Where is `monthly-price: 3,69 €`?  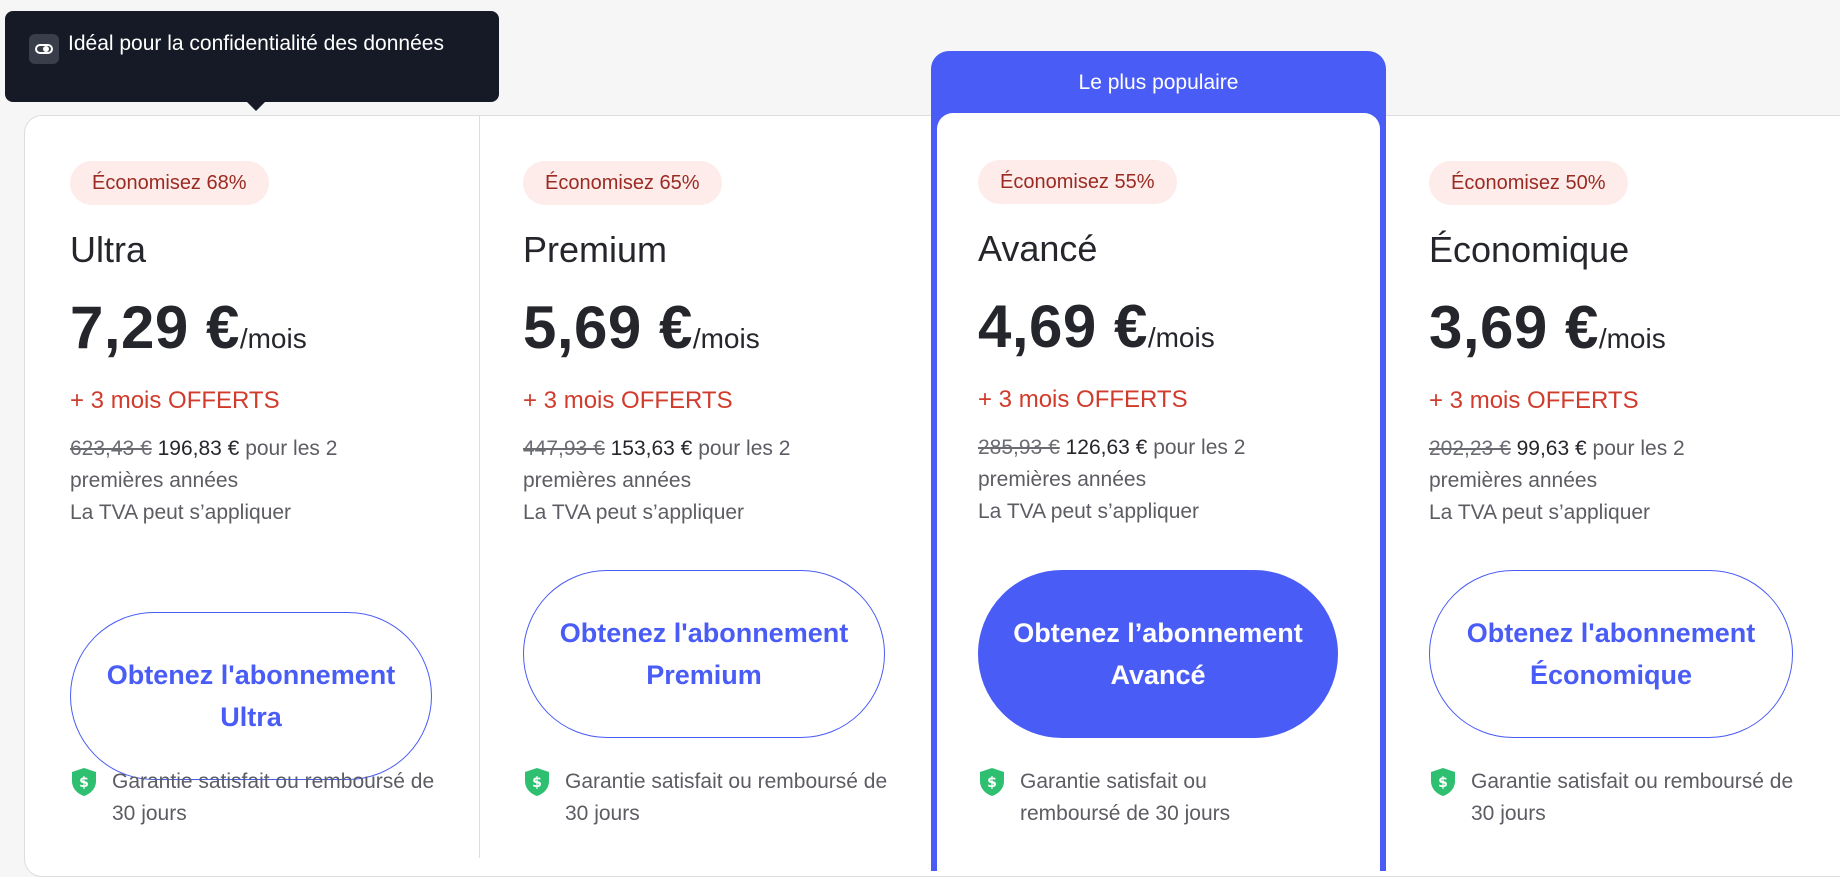
monthly-price: 3,69 € is located at coordinates (1514, 327).